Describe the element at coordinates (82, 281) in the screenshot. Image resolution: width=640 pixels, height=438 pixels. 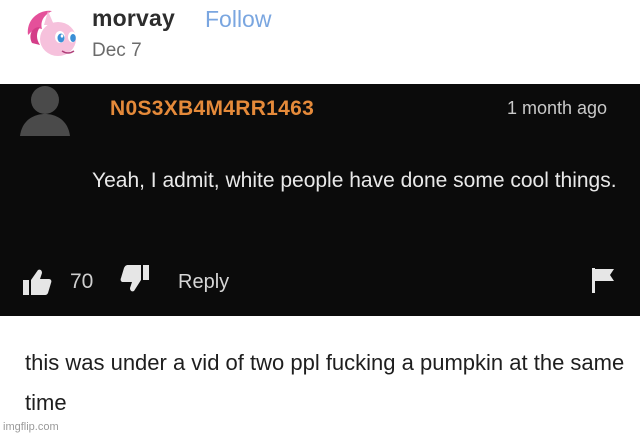
I see `like-count: 70` at that location.